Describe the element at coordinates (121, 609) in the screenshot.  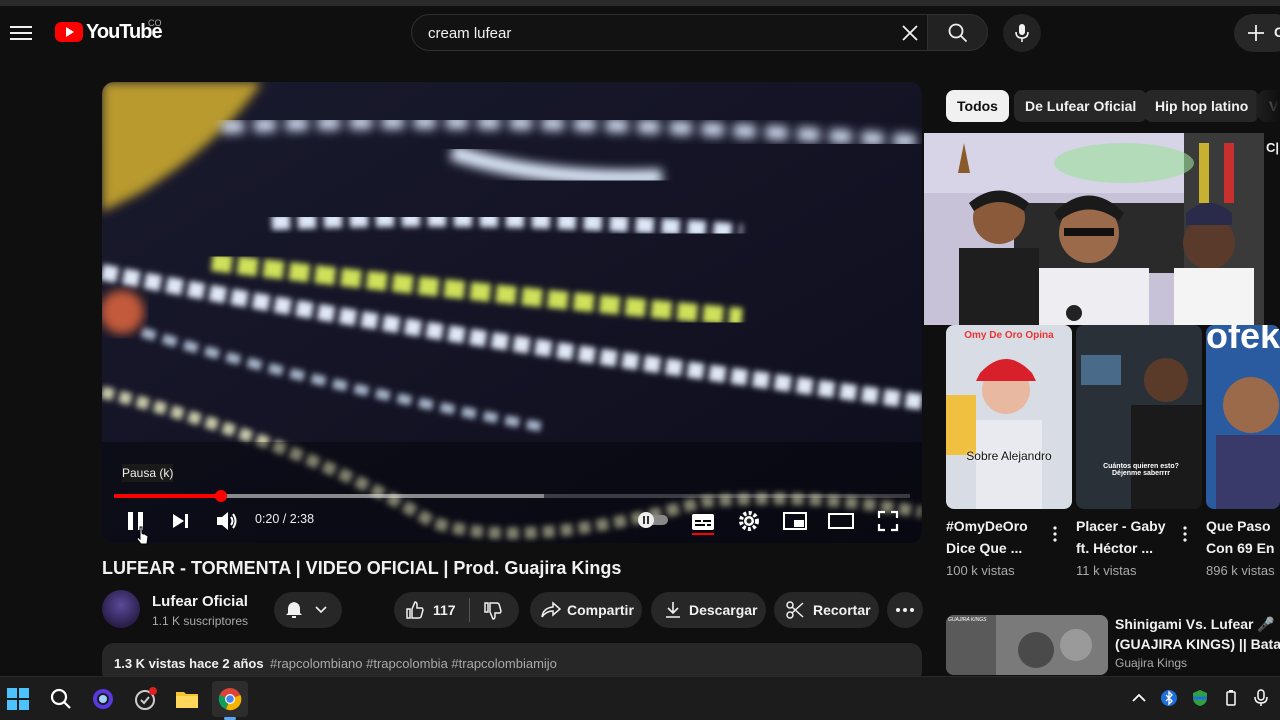
I see `channel-avatar` at that location.